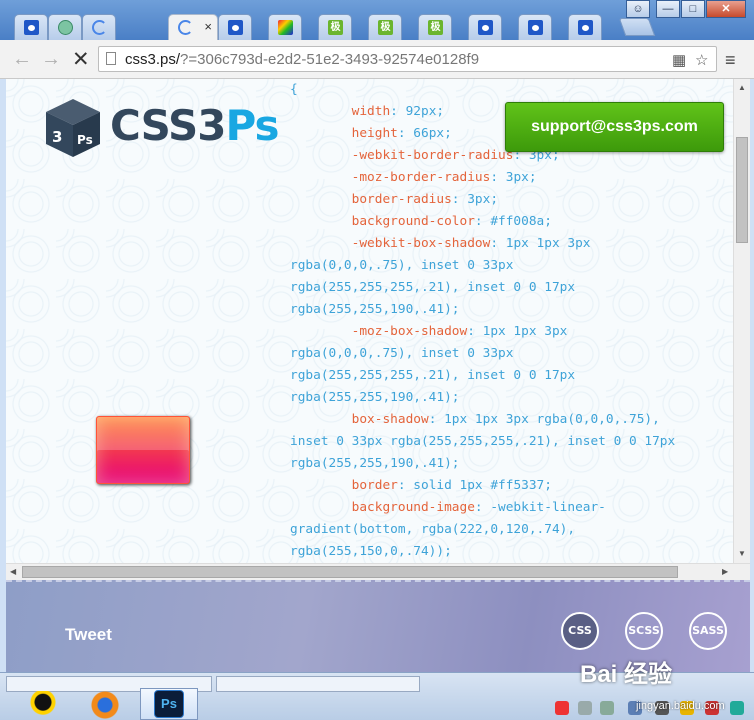  What do you see at coordinates (725, 571) in the screenshot?
I see `scroll-right-icon: ▶` at bounding box center [725, 571].